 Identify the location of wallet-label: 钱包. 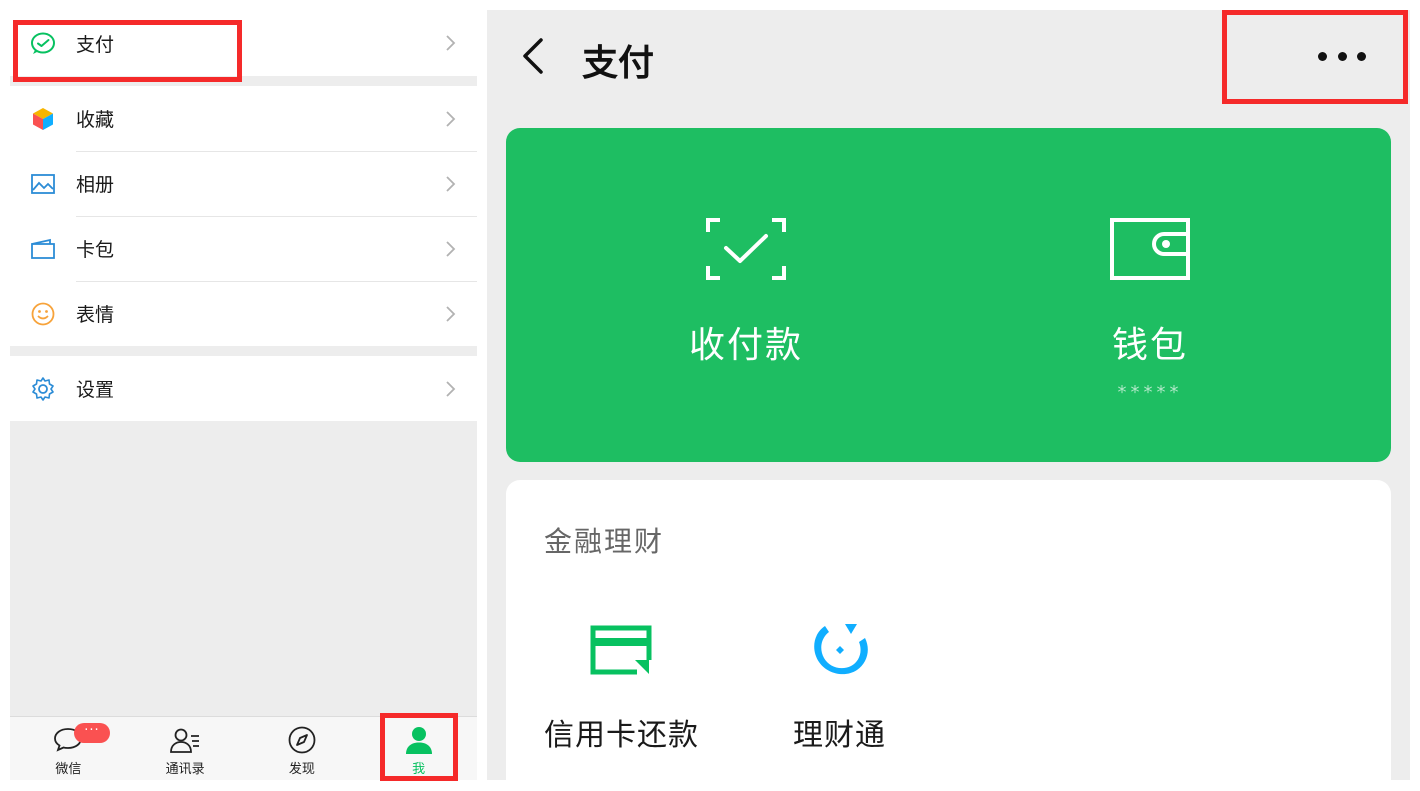
(1149, 345).